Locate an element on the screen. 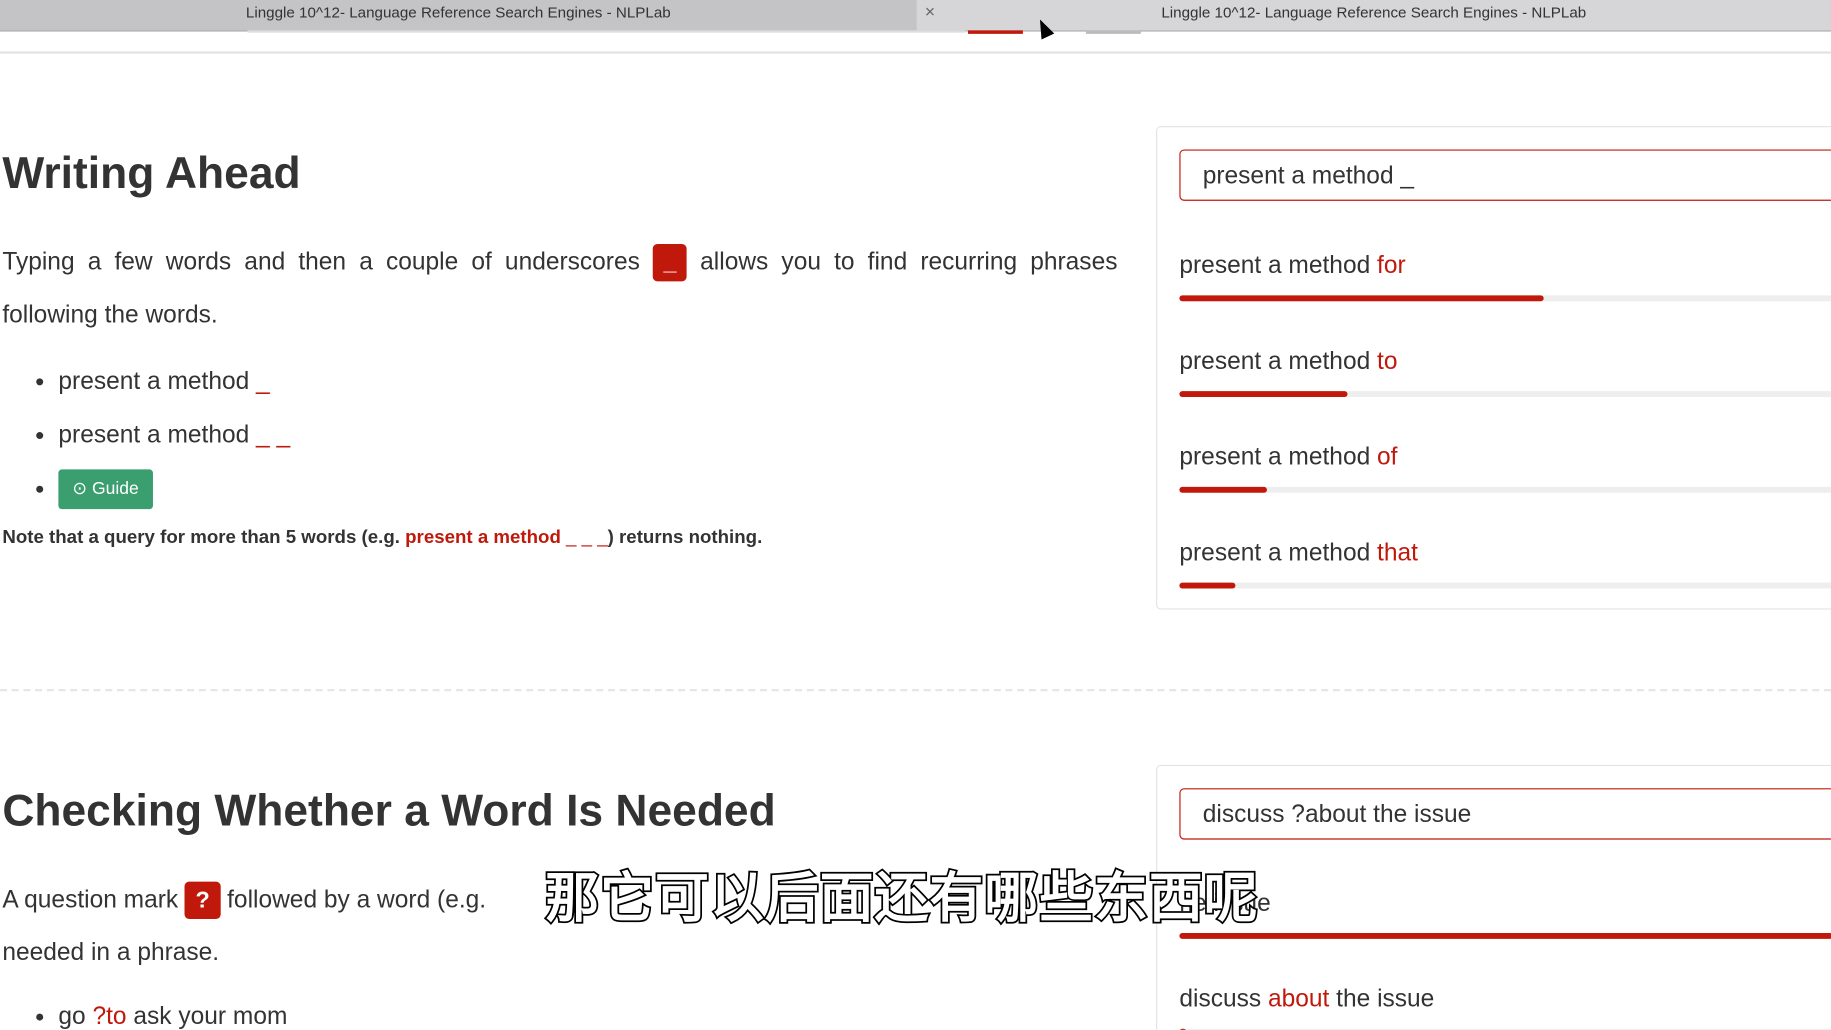 Image resolution: width=1831 pixels, height=1030 pixels. result-phrase: present a method to is located at coordinates (1288, 362).